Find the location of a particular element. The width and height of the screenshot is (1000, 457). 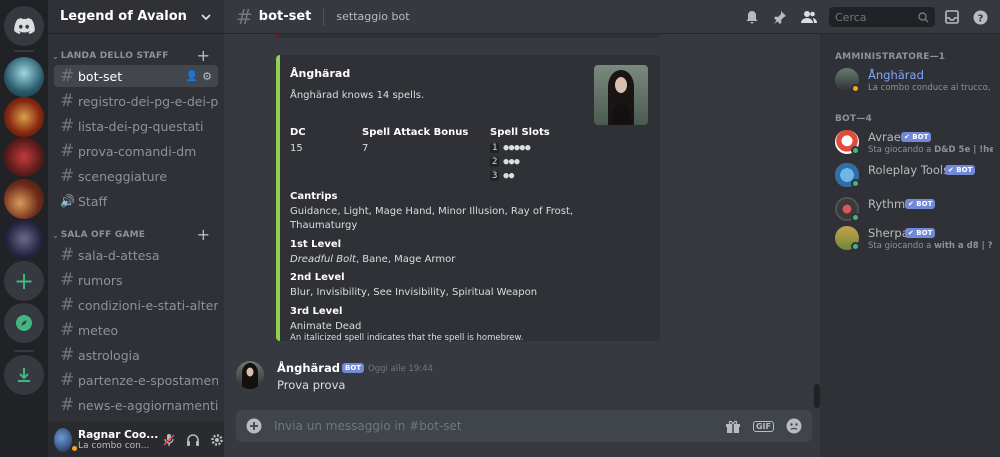

server-icon-avalon is located at coordinates (24, 77).